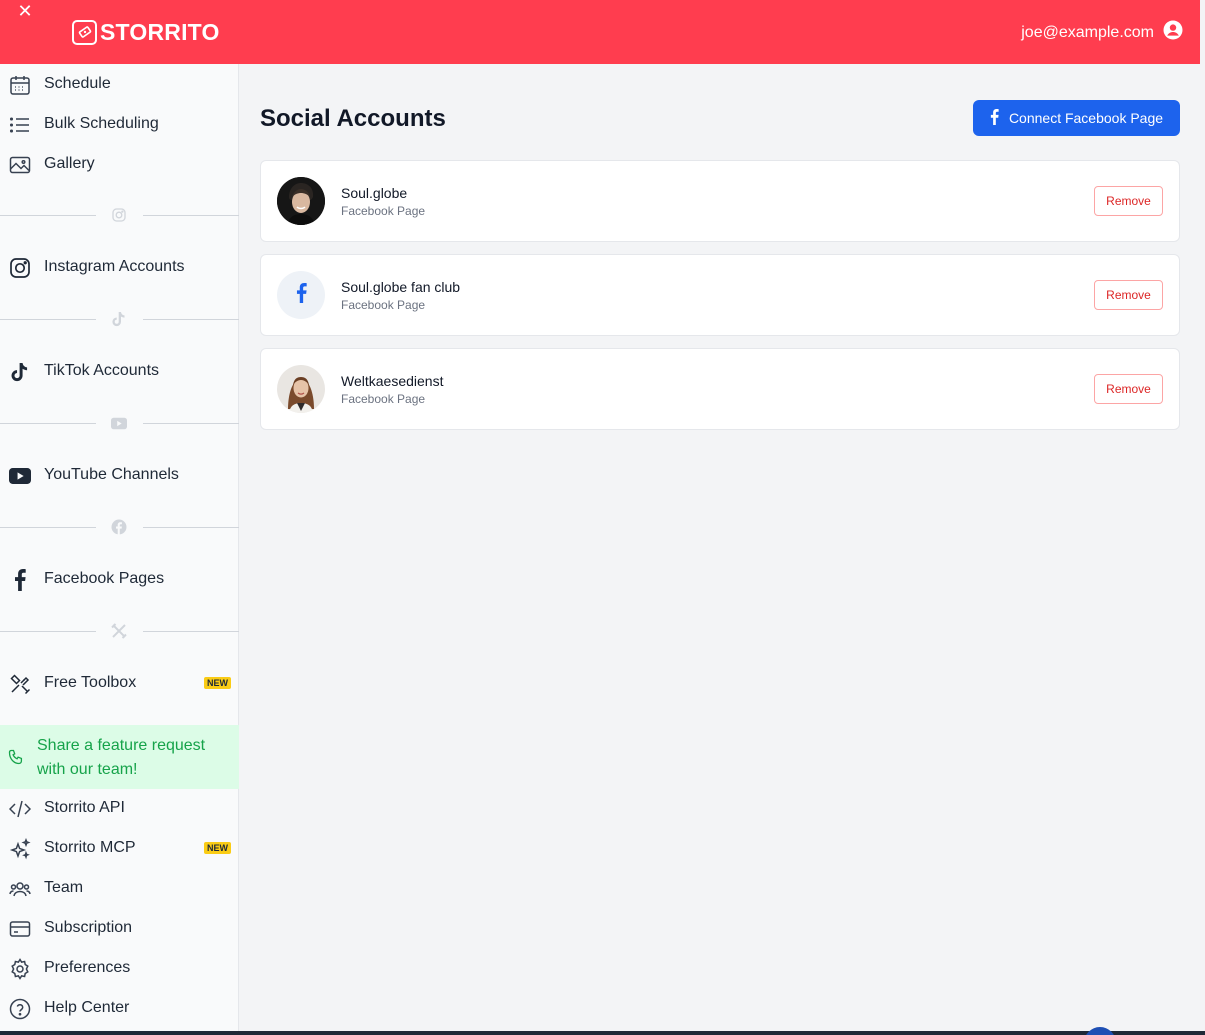  Describe the element at coordinates (401, 287) in the screenshot. I see `account-name: Soul.globe fan club` at that location.